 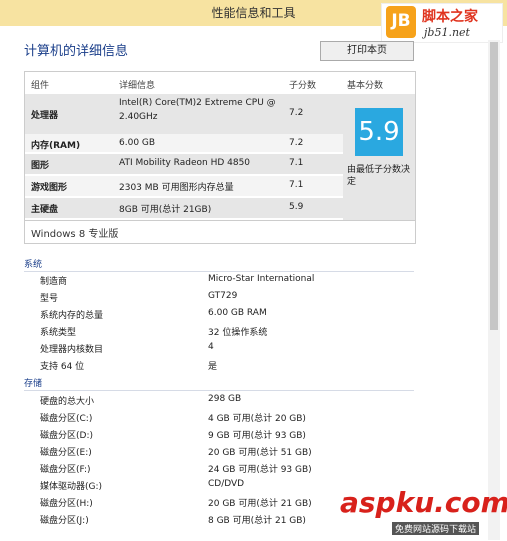 What do you see at coordinates (211, 347) in the screenshot?
I see `spec-value: 4` at bounding box center [211, 347].